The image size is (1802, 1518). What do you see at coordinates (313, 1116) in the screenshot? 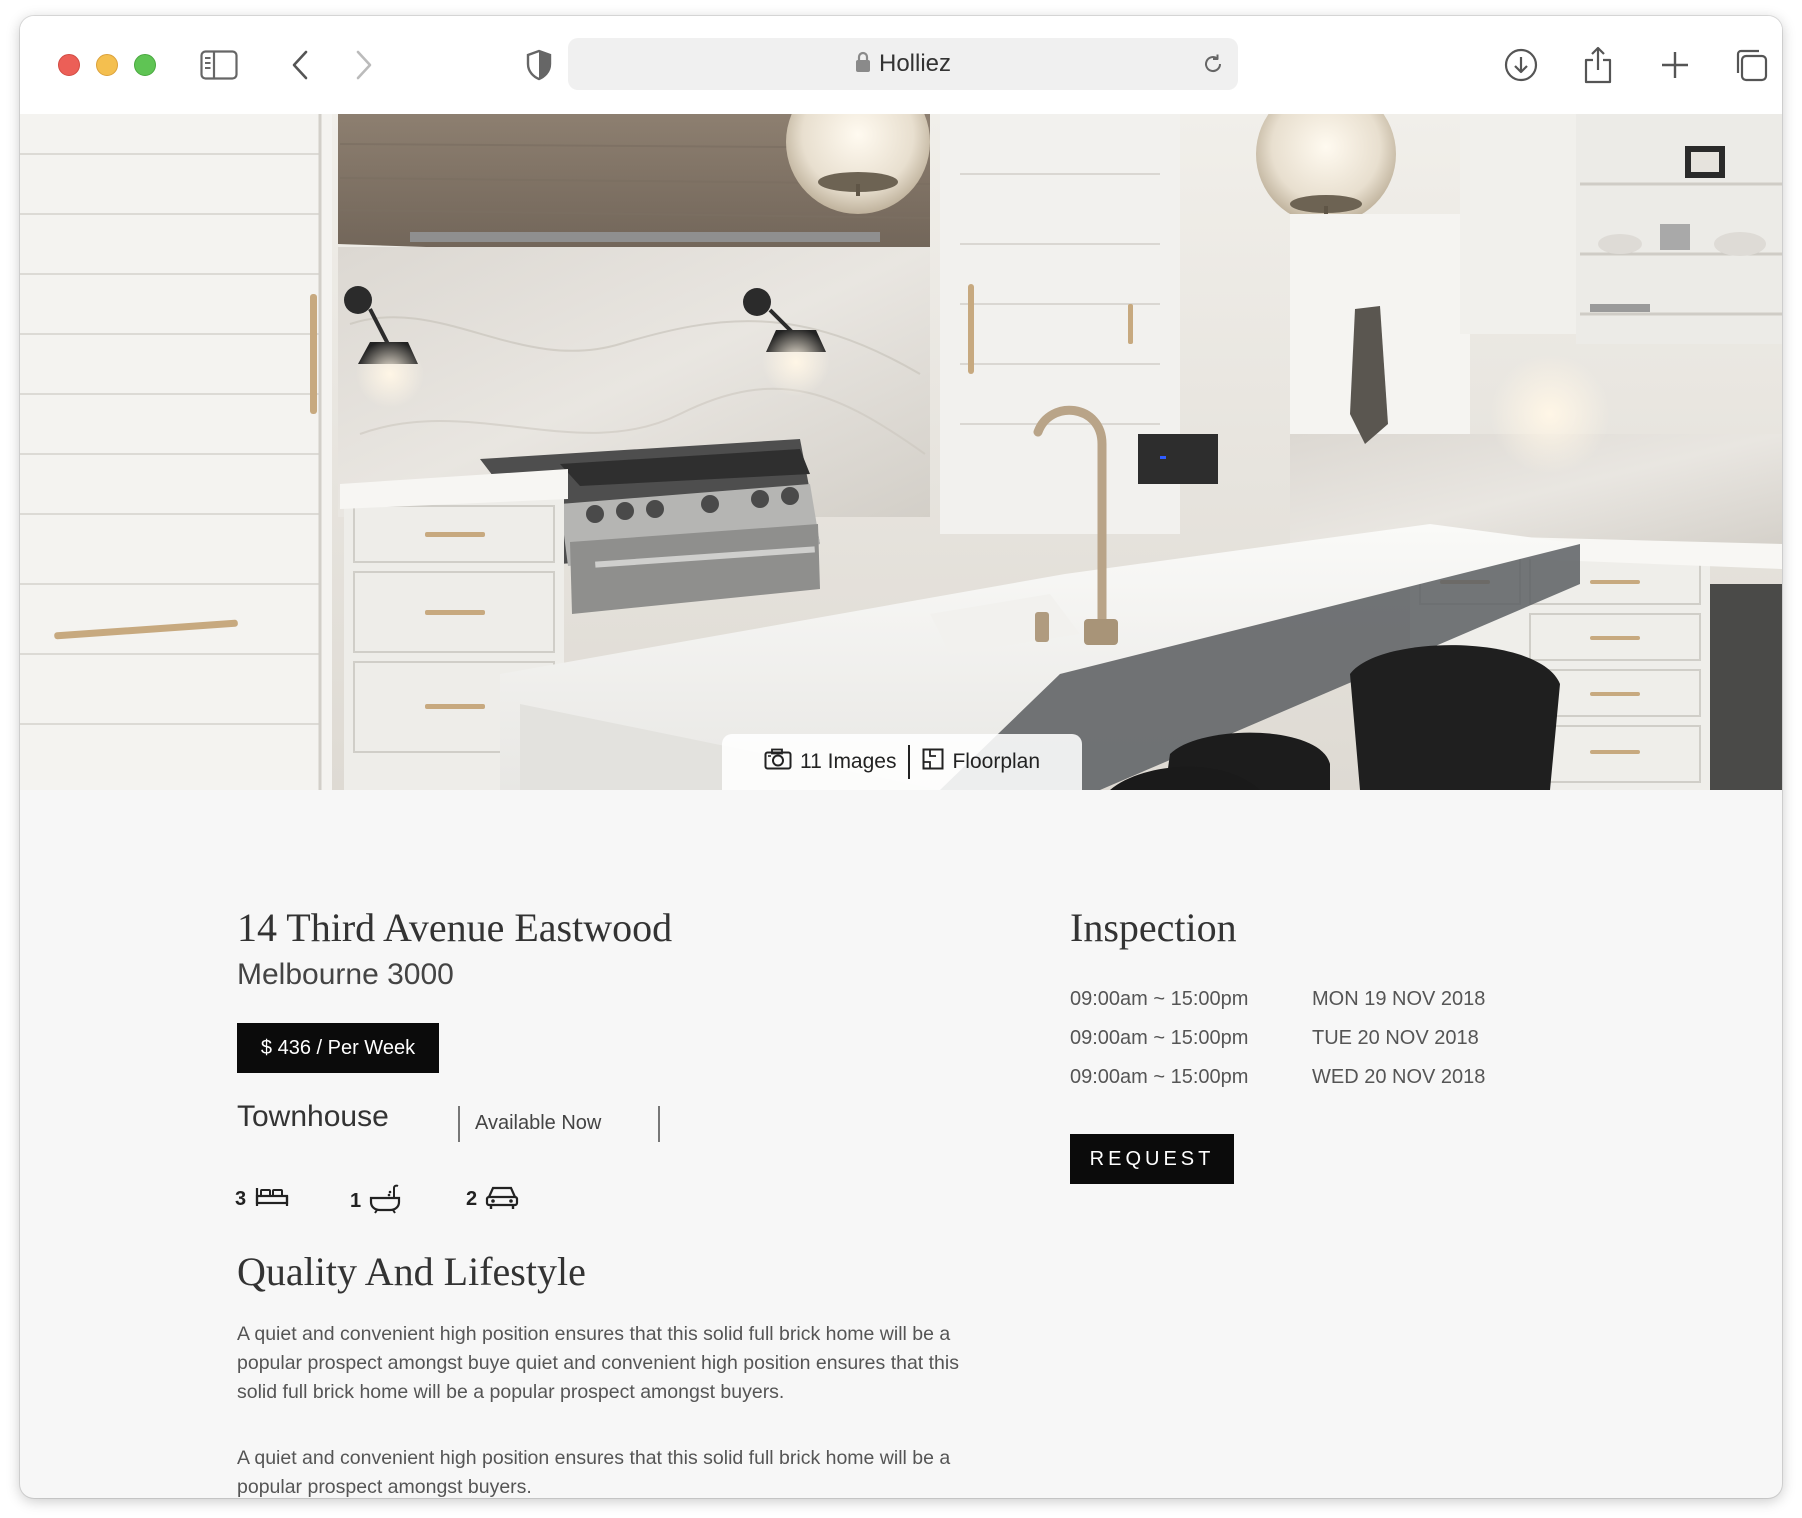
I see `property-type: Townhouse` at bounding box center [313, 1116].